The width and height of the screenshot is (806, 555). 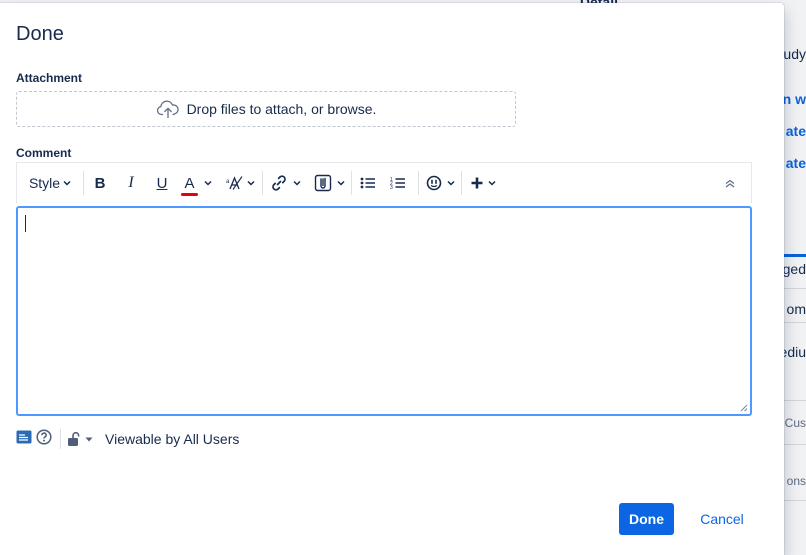 What do you see at coordinates (25, 223) in the screenshot?
I see `text-caret` at bounding box center [25, 223].